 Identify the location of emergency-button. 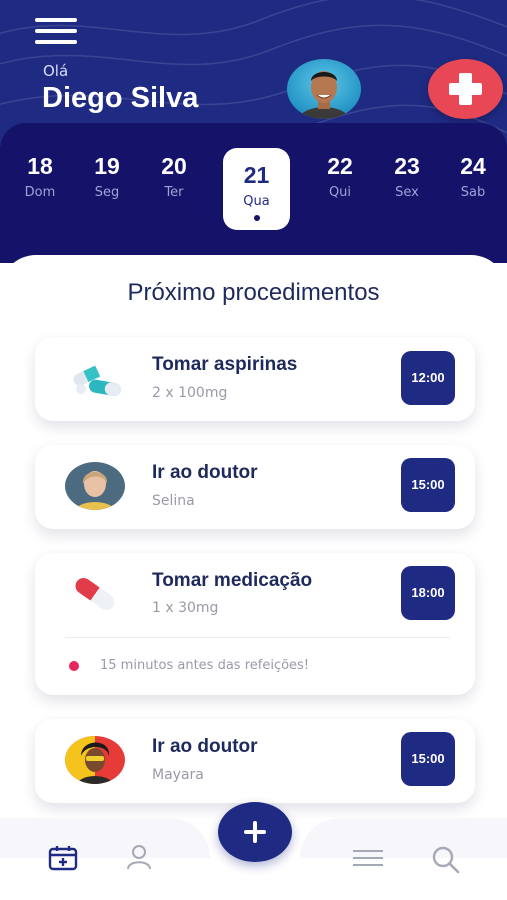
(465, 89).